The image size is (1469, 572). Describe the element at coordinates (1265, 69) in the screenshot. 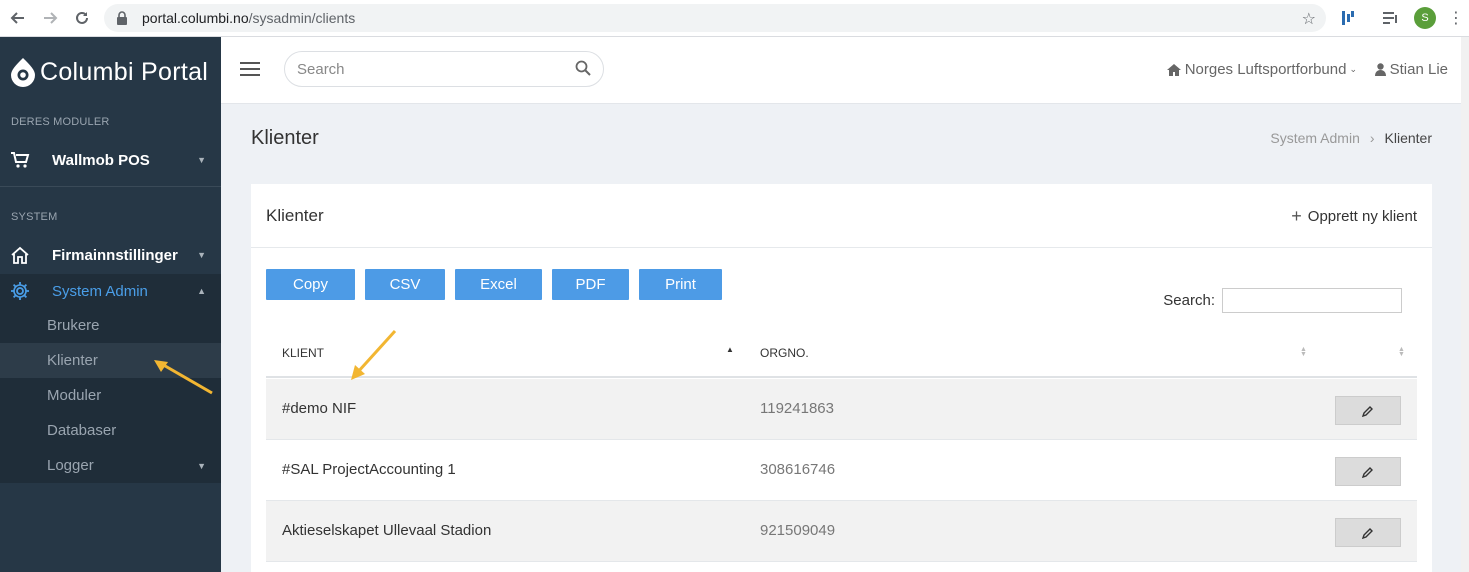

I see `organization-name: Norges Luftsportforbund` at that location.